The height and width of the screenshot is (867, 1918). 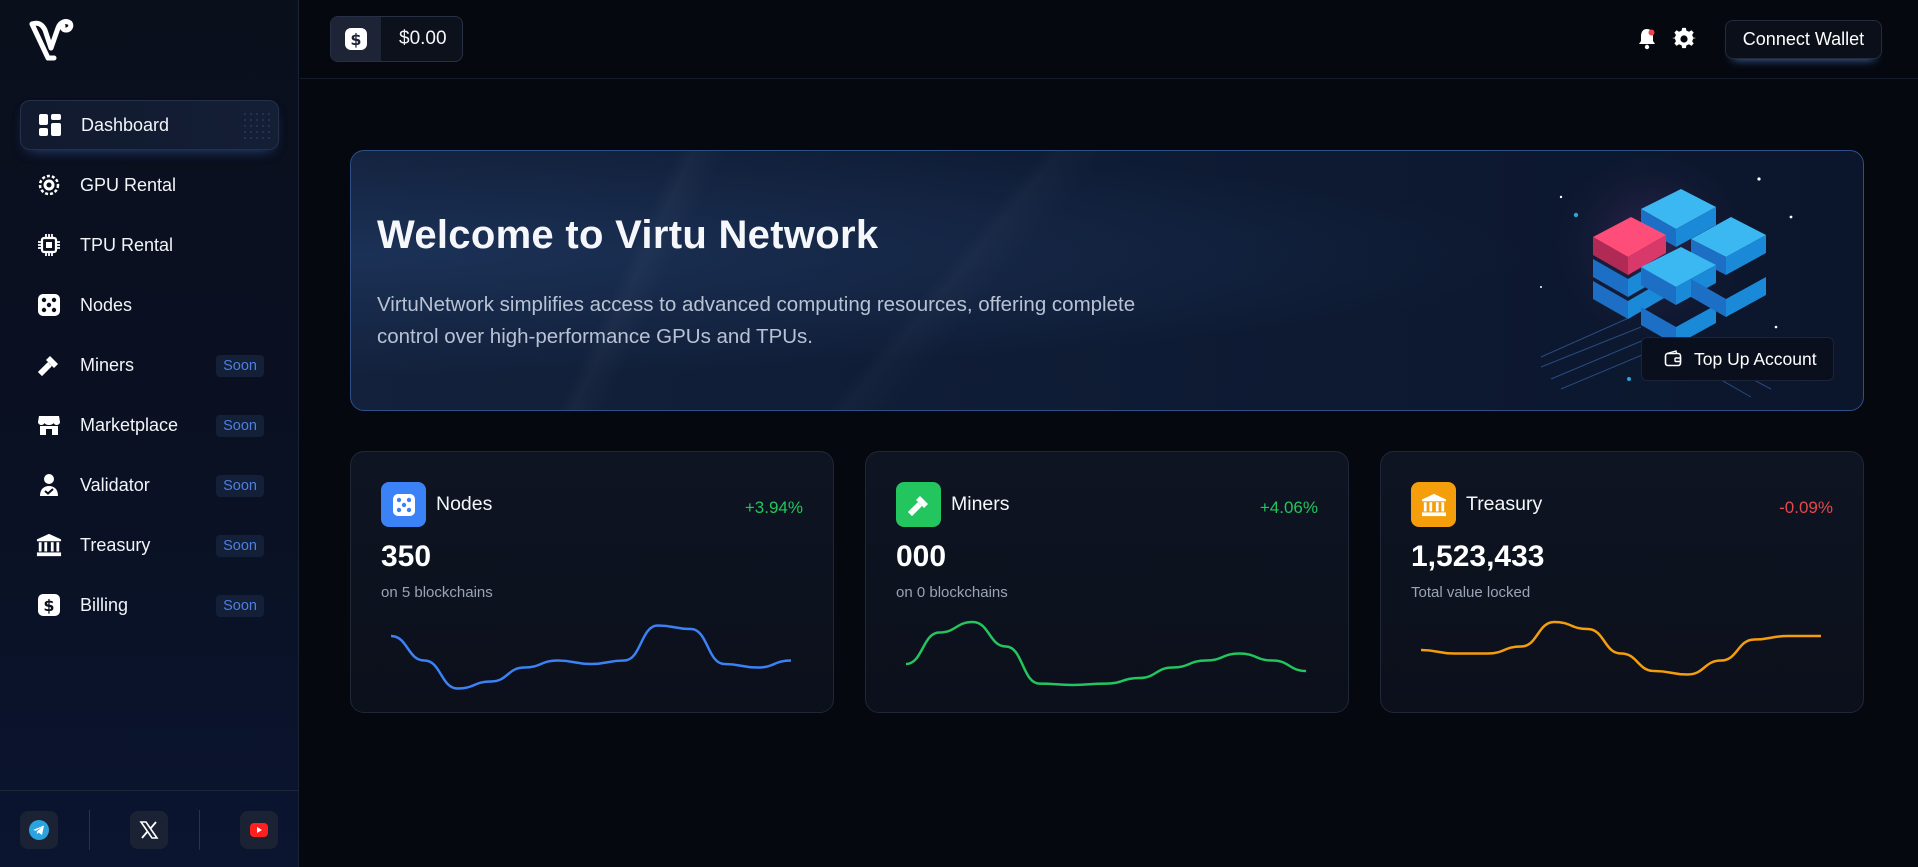 I want to click on balance-display: $ $0.00, so click(x=396, y=39).